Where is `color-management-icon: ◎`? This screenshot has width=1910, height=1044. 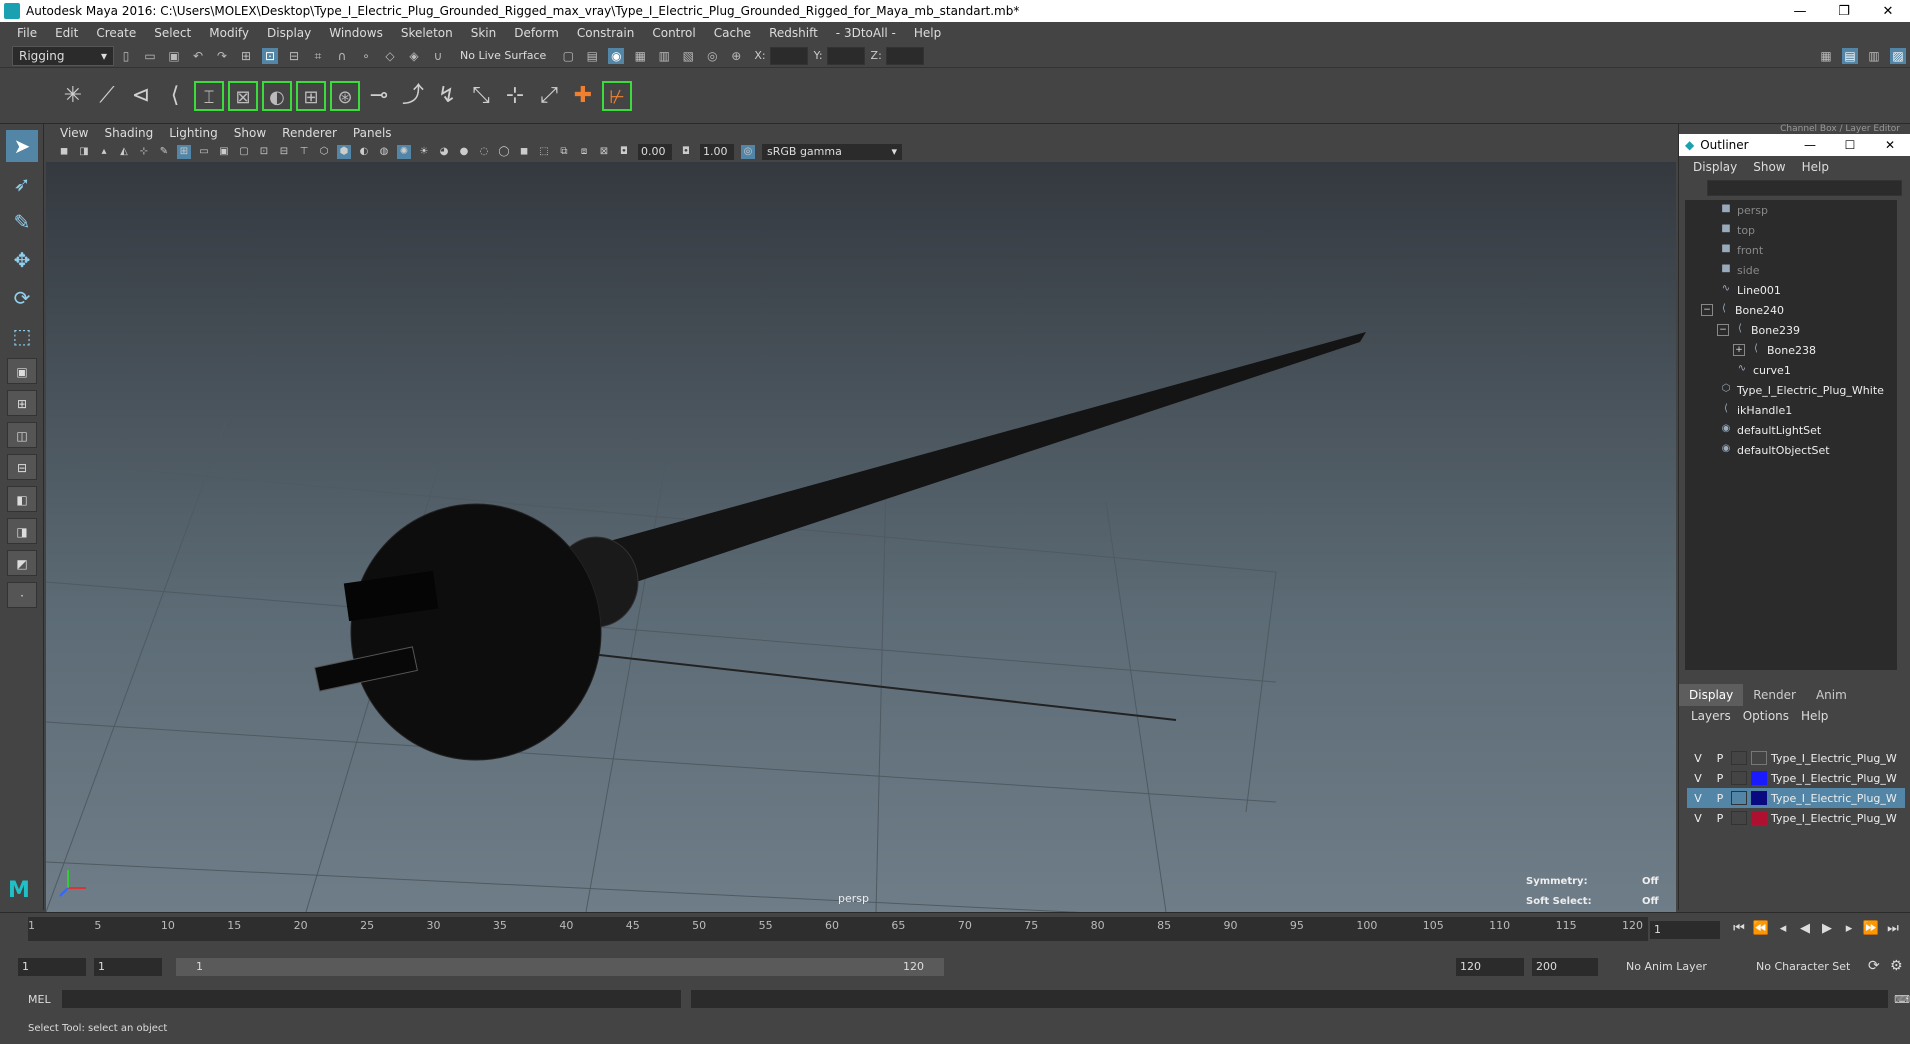
color-management-icon: ◎ is located at coordinates (748, 152).